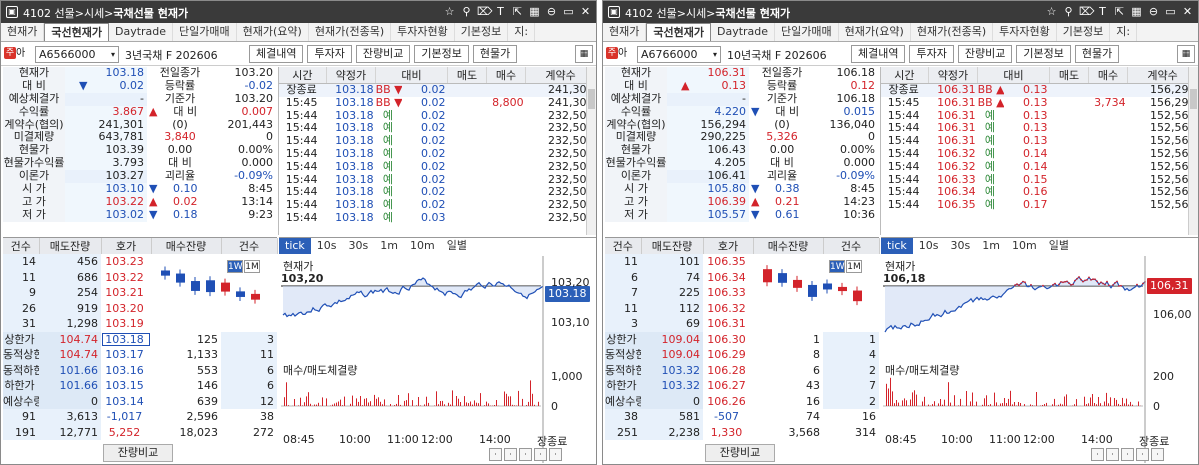  Describe the element at coordinates (1039, 103) in the screenshot. I see `table-row: 15:45 106.31 BB ▲ 0.13 3,734 156,294` at that location.